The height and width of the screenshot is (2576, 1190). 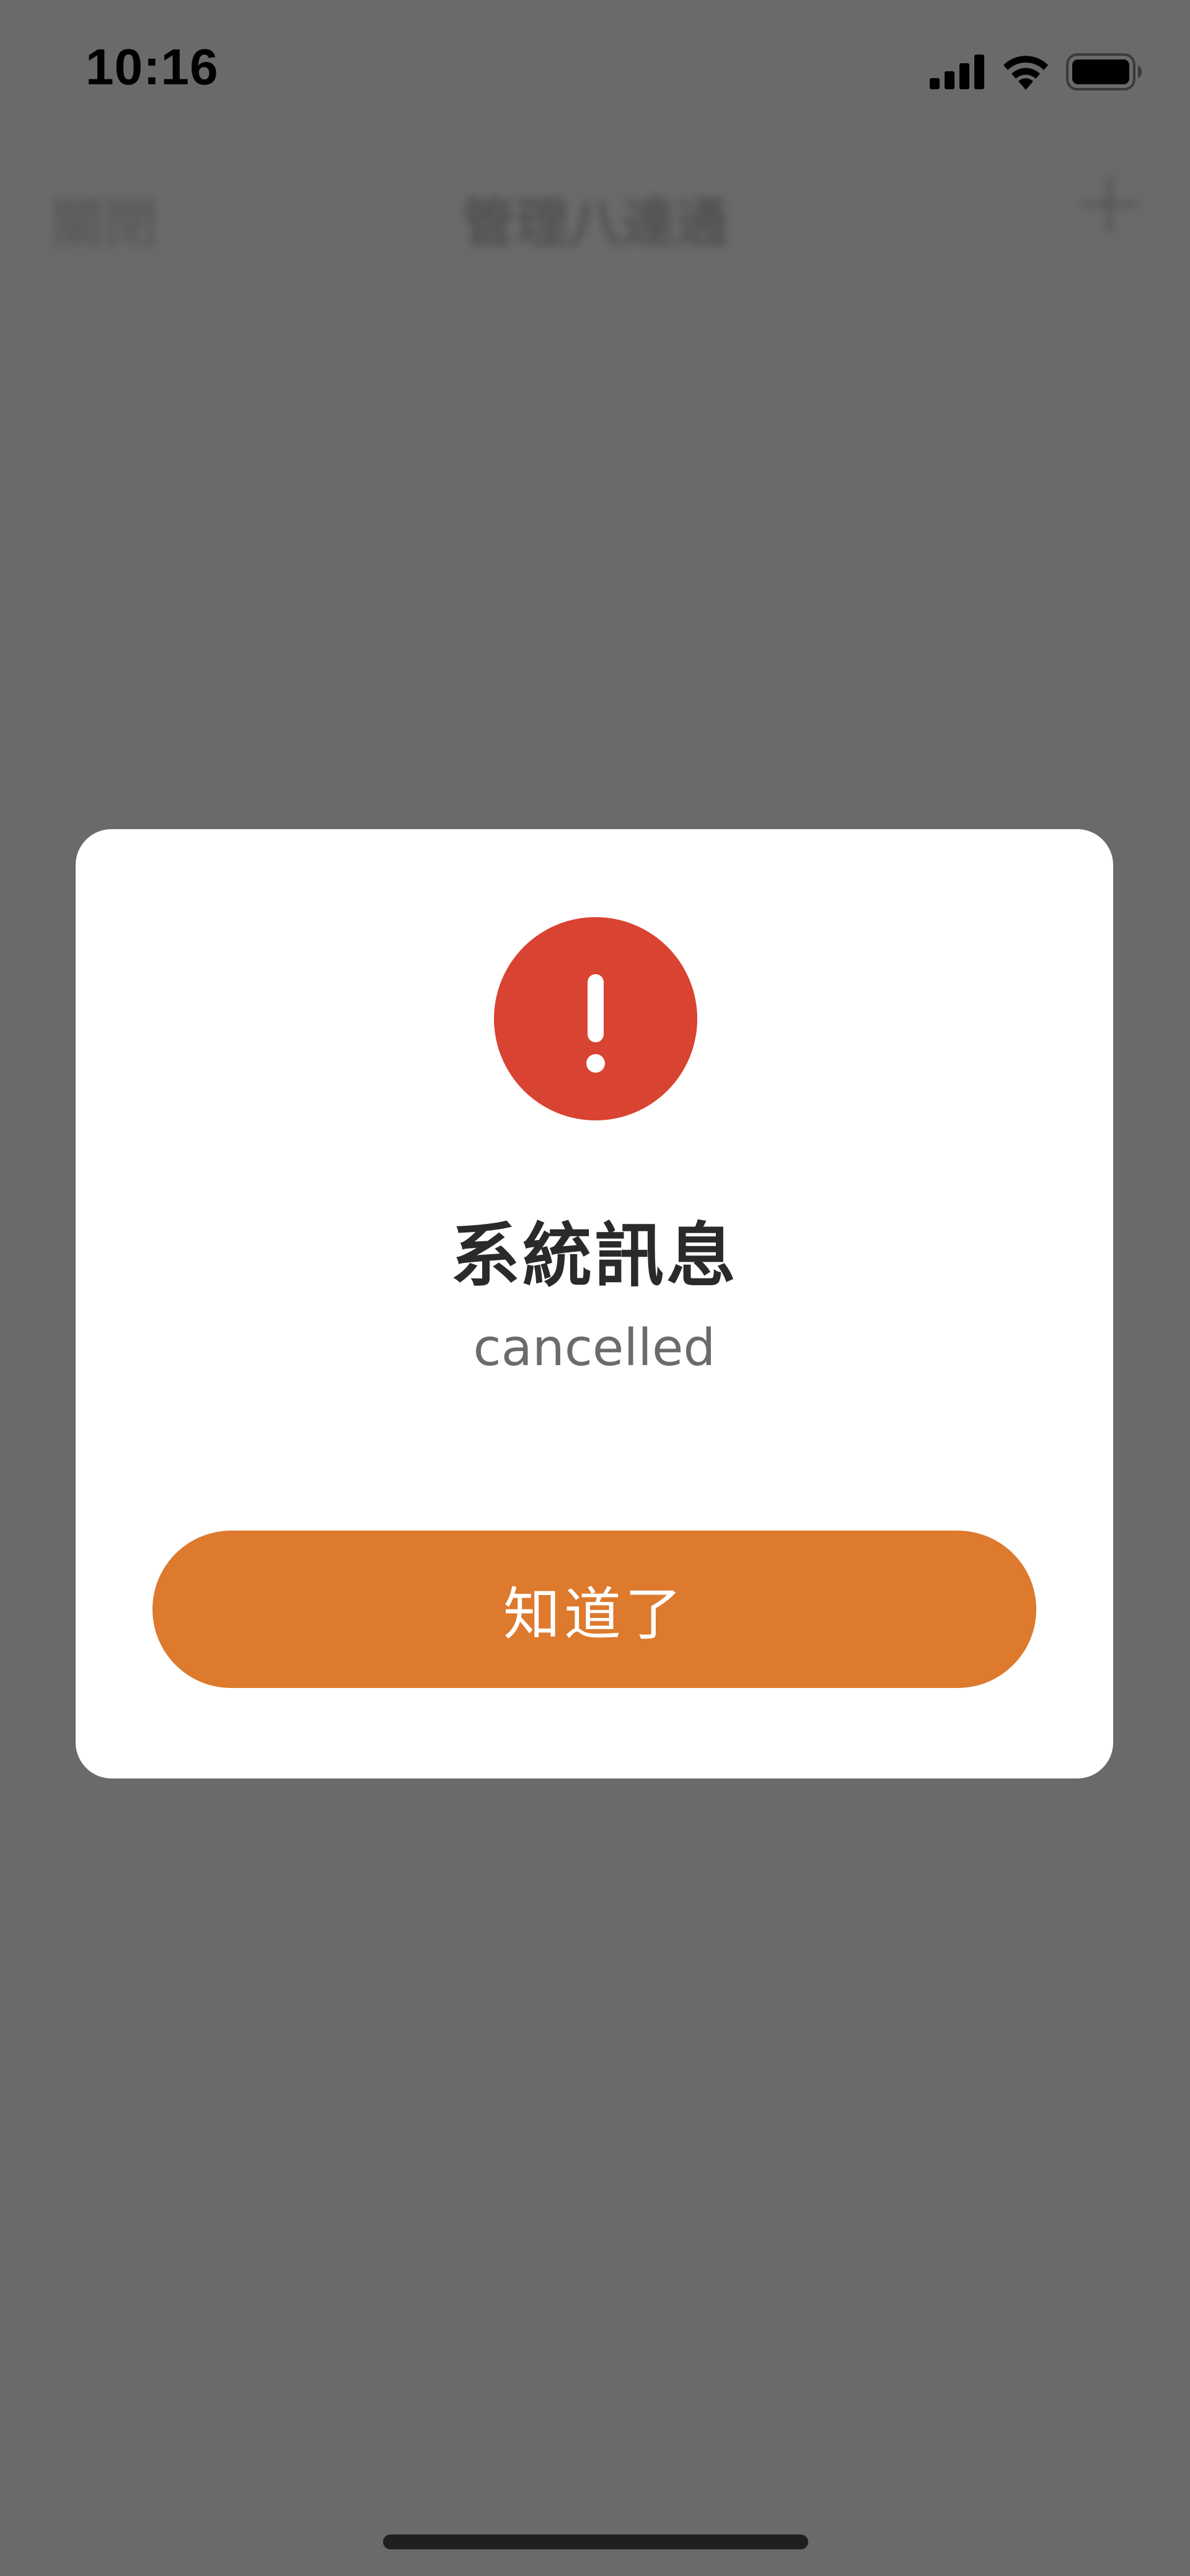 What do you see at coordinates (1026, 73) in the screenshot?
I see `wifi-icon` at bounding box center [1026, 73].